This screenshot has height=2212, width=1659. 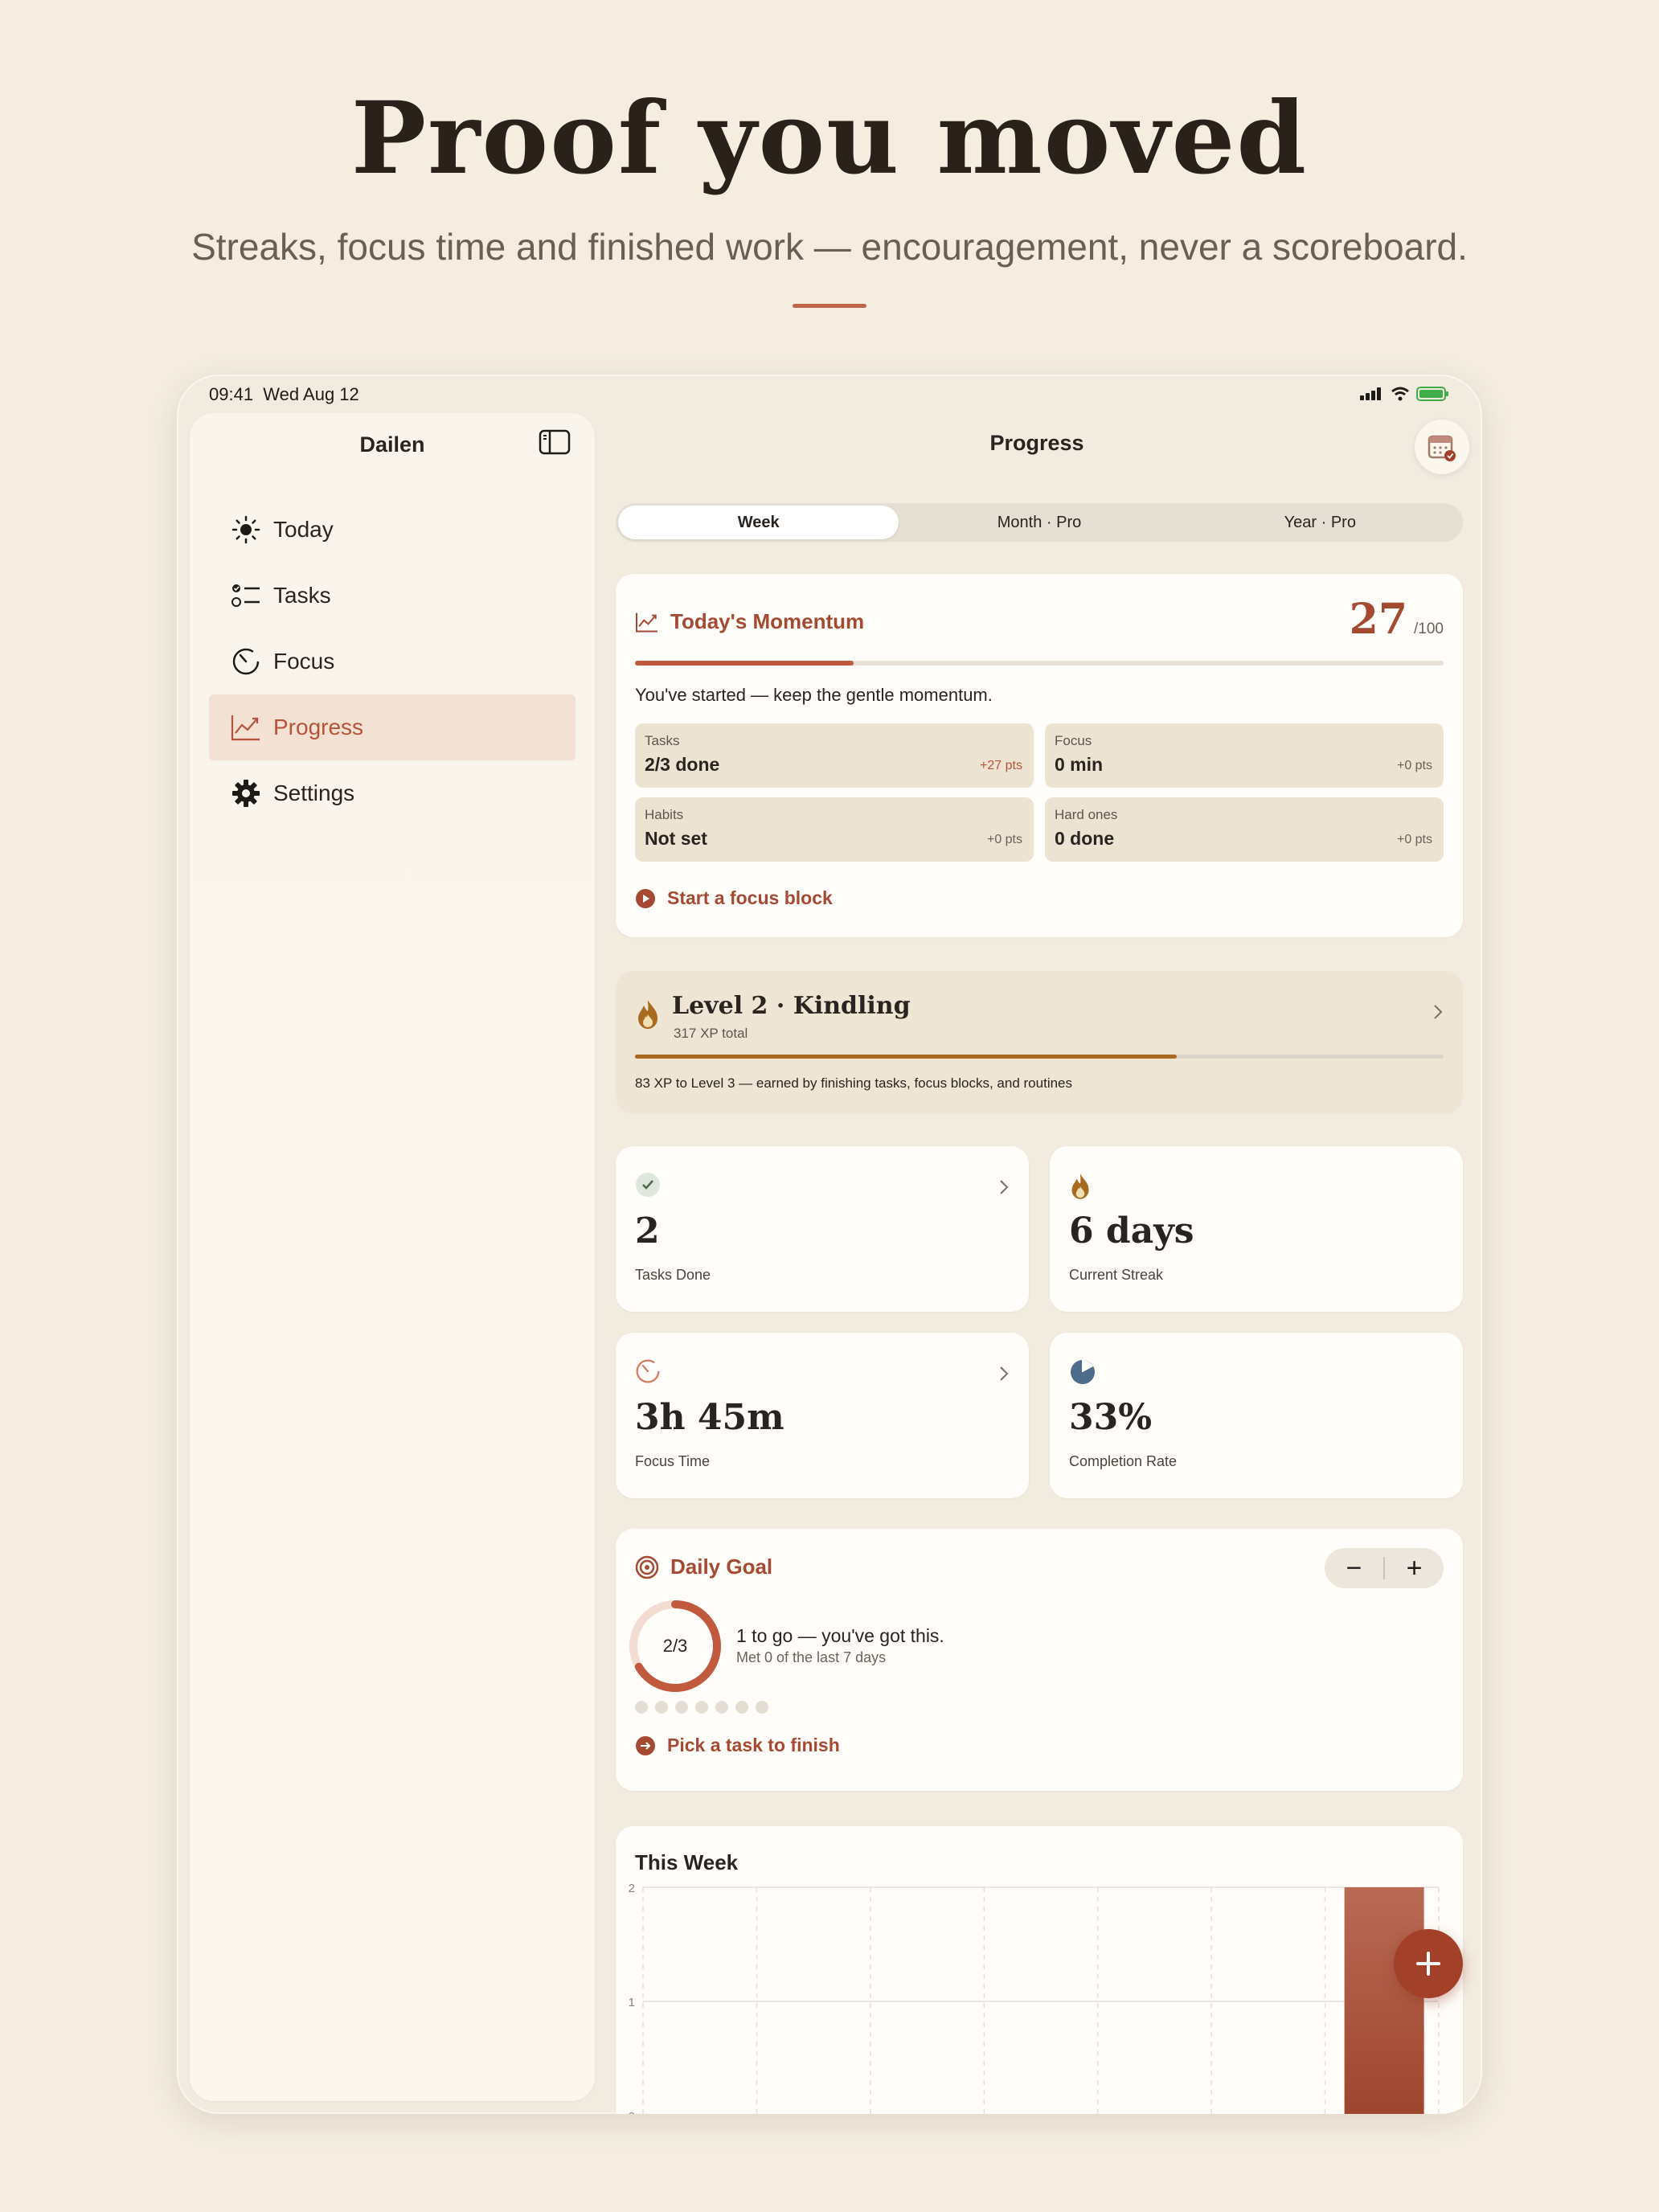 What do you see at coordinates (392, 793) in the screenshot?
I see `sidebar-item-settings: Settings` at bounding box center [392, 793].